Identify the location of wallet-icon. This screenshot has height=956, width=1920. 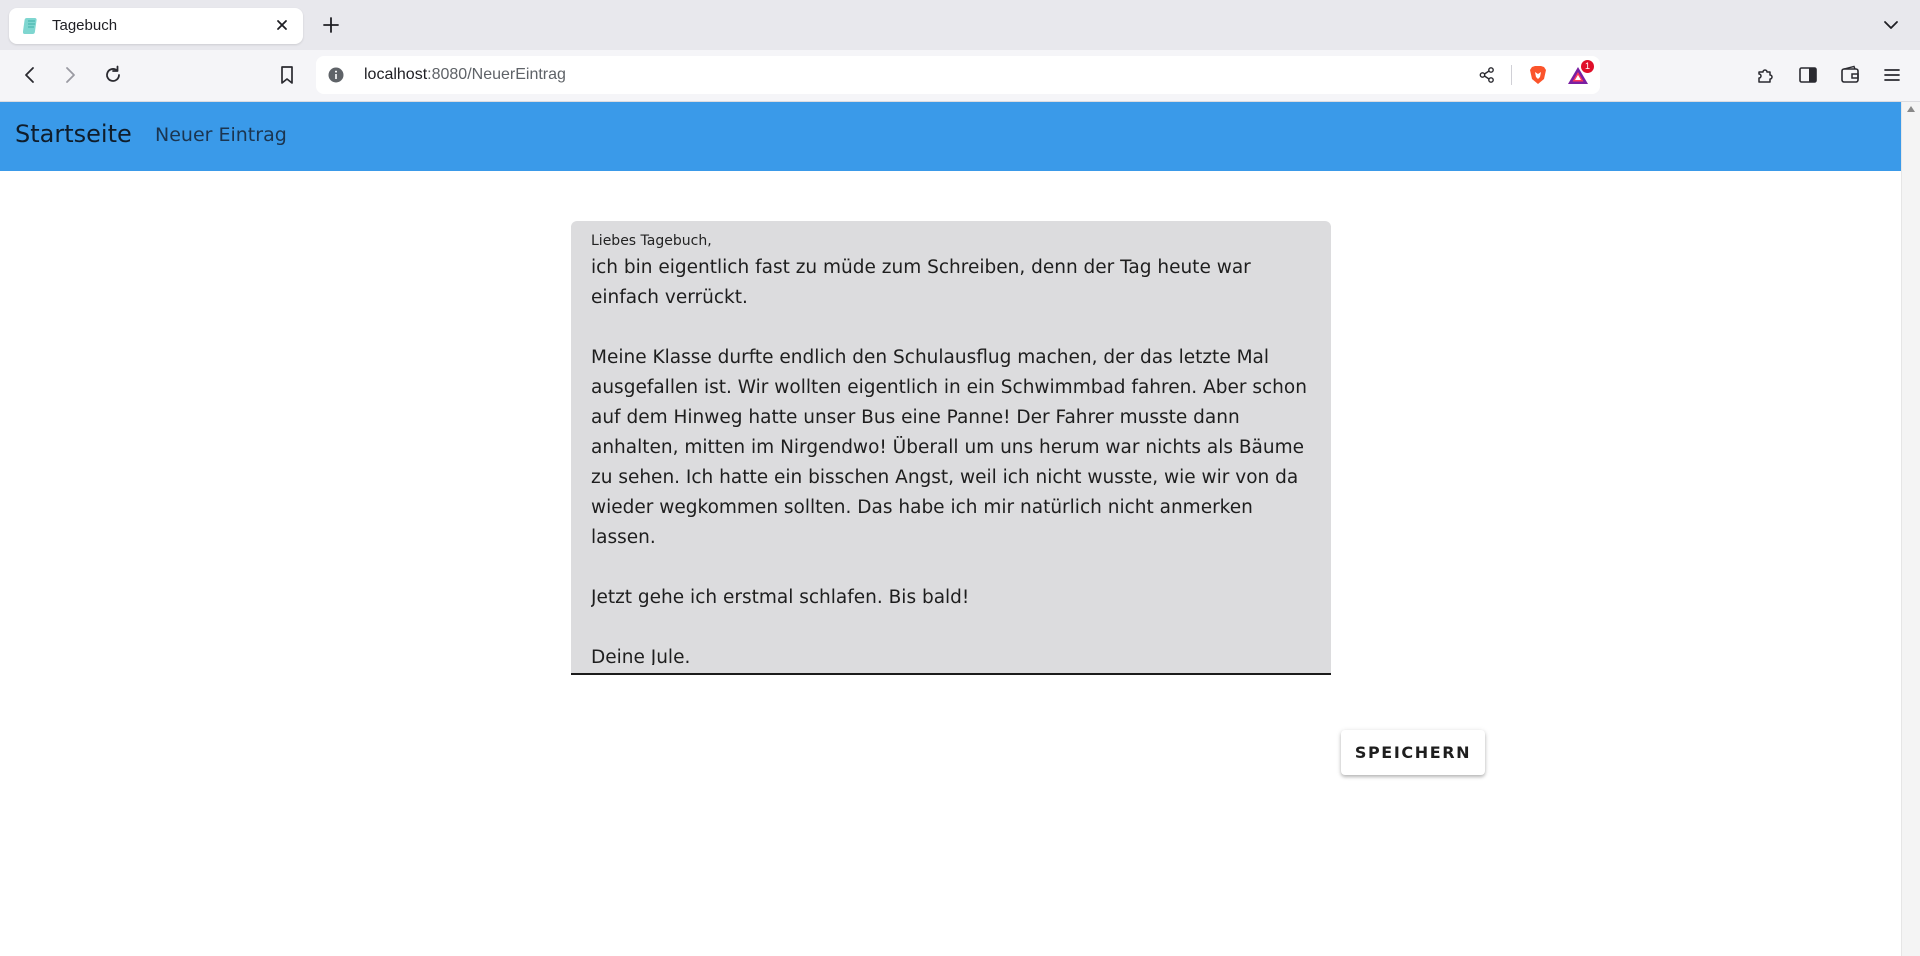
(1850, 75).